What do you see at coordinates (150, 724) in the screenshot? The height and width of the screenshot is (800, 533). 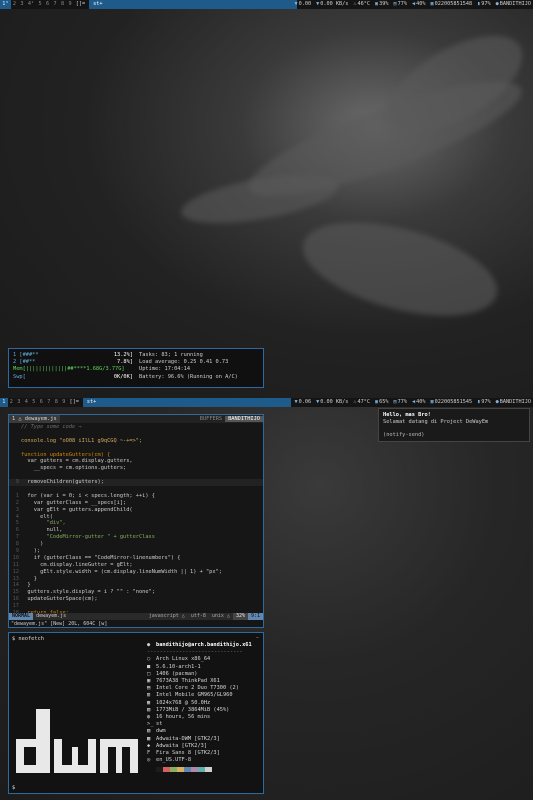 I see `info-icon: >_` at bounding box center [150, 724].